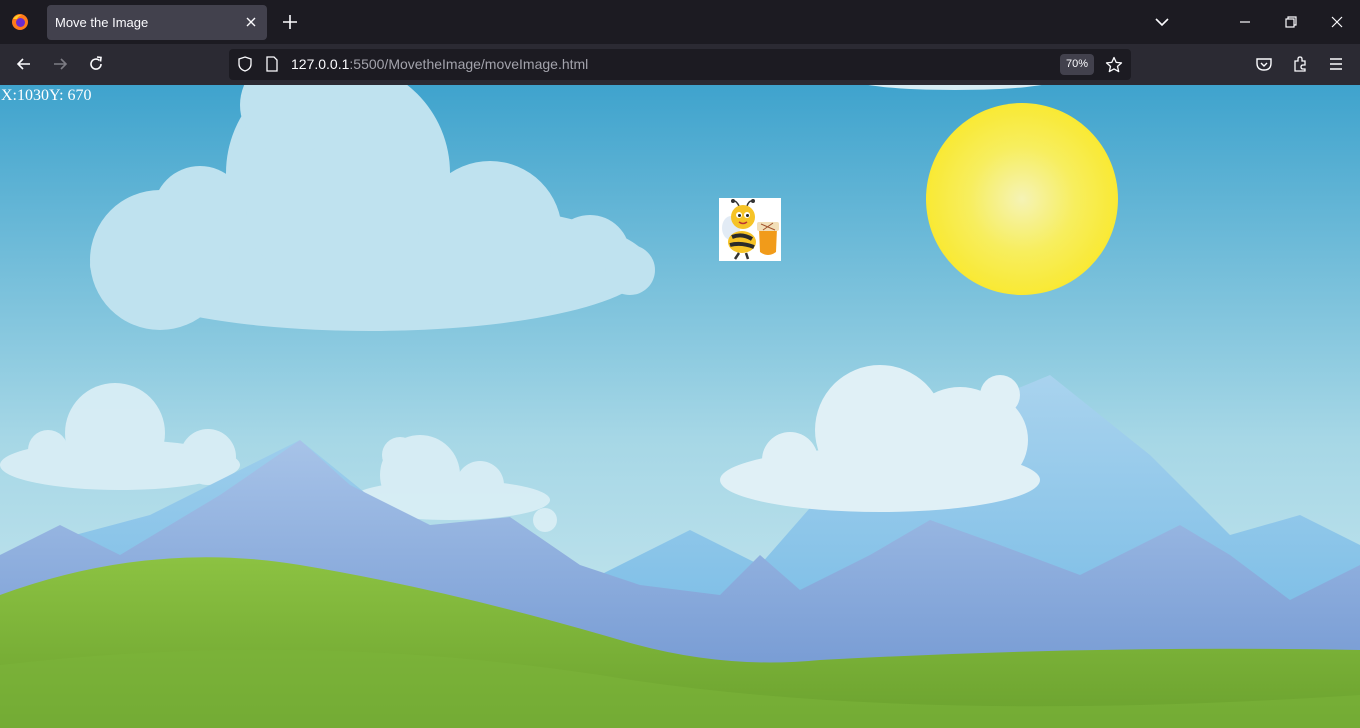 This screenshot has height=728, width=1360. What do you see at coordinates (9, 95) in the screenshot?
I see `x-label: X:` at bounding box center [9, 95].